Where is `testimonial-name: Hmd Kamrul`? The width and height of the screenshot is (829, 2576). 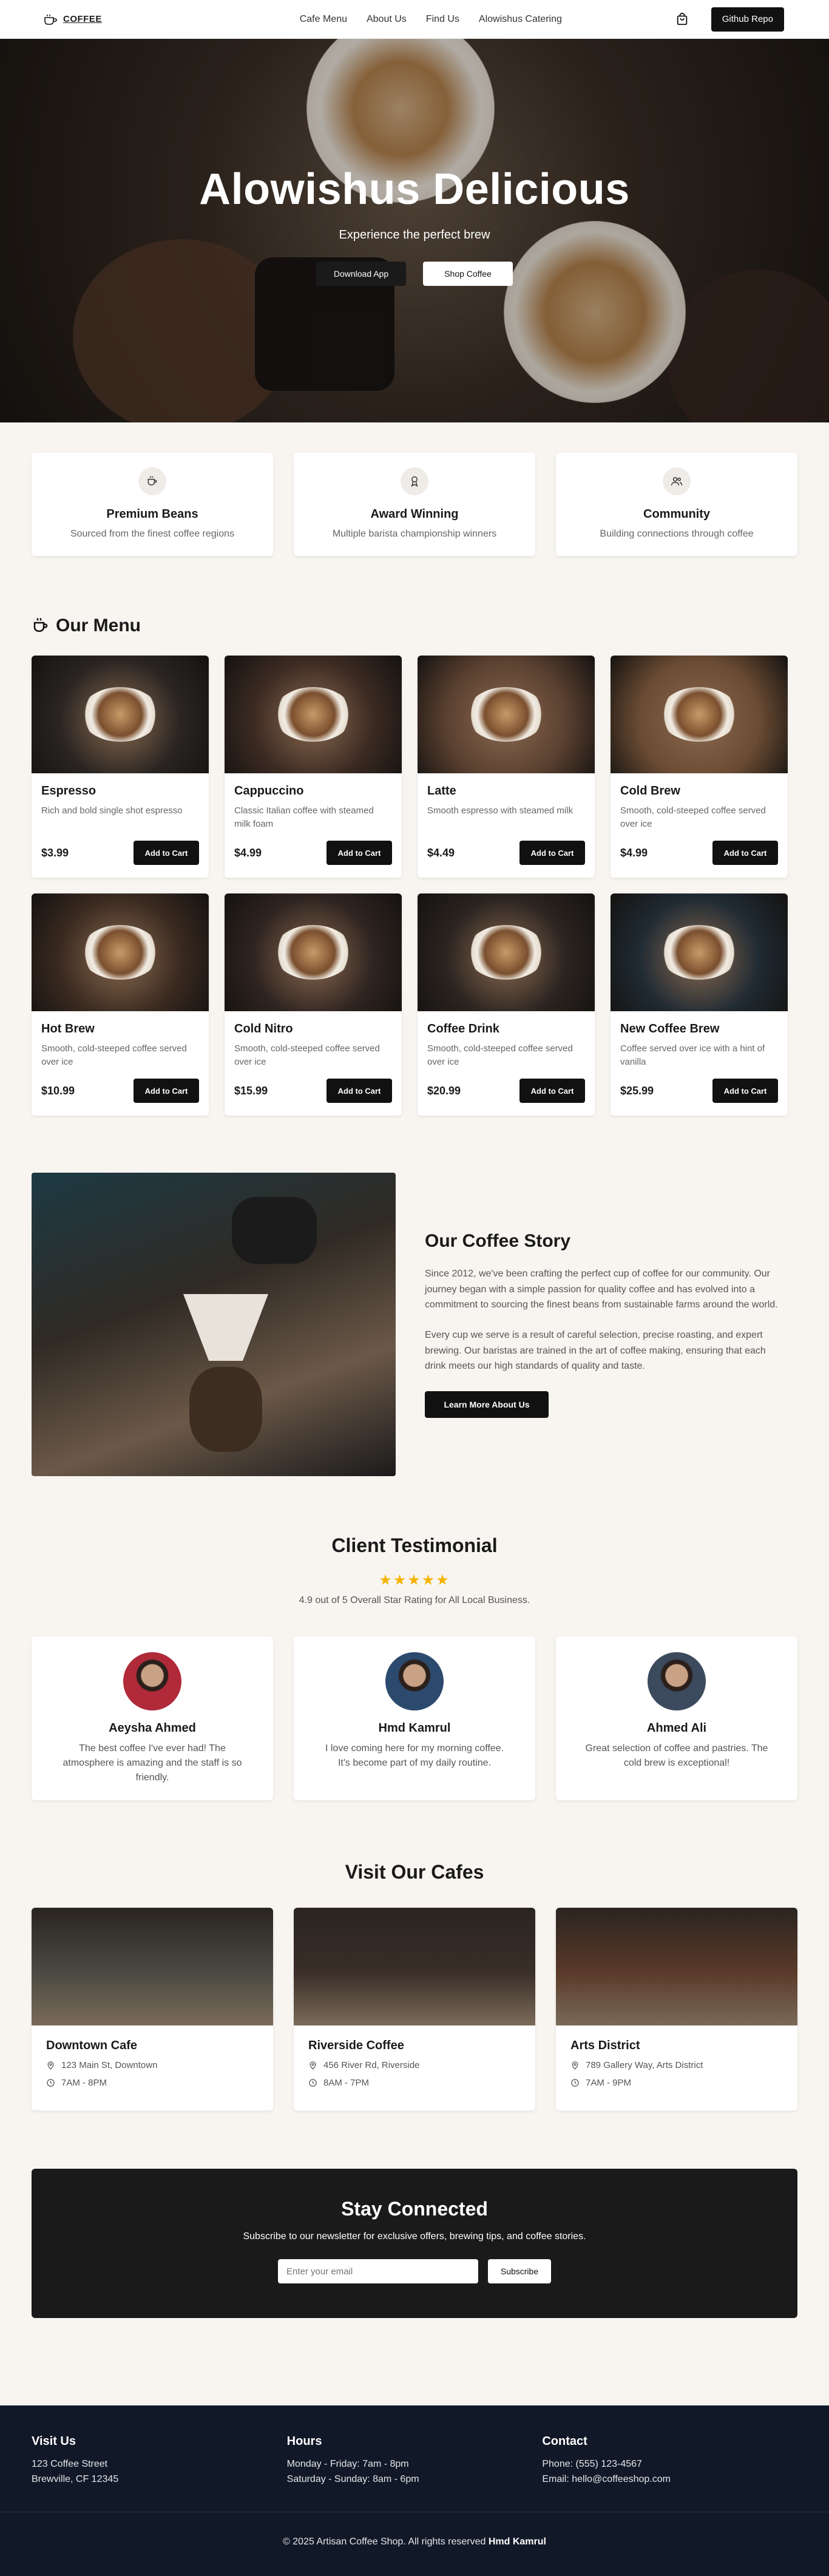 testimonial-name: Hmd Kamrul is located at coordinates (414, 1728).